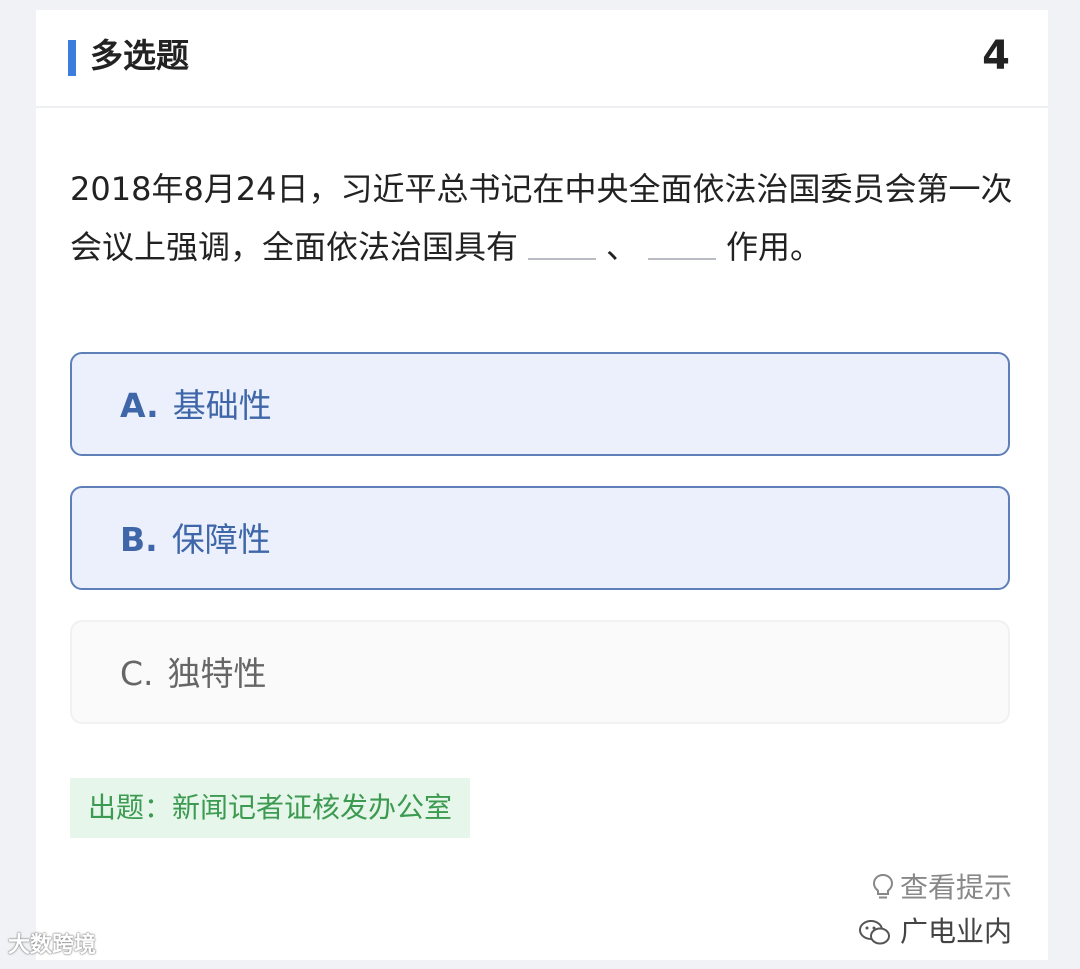 This screenshot has height=969, width=1080. I want to click on option-a: A. 基础性, so click(540, 404).